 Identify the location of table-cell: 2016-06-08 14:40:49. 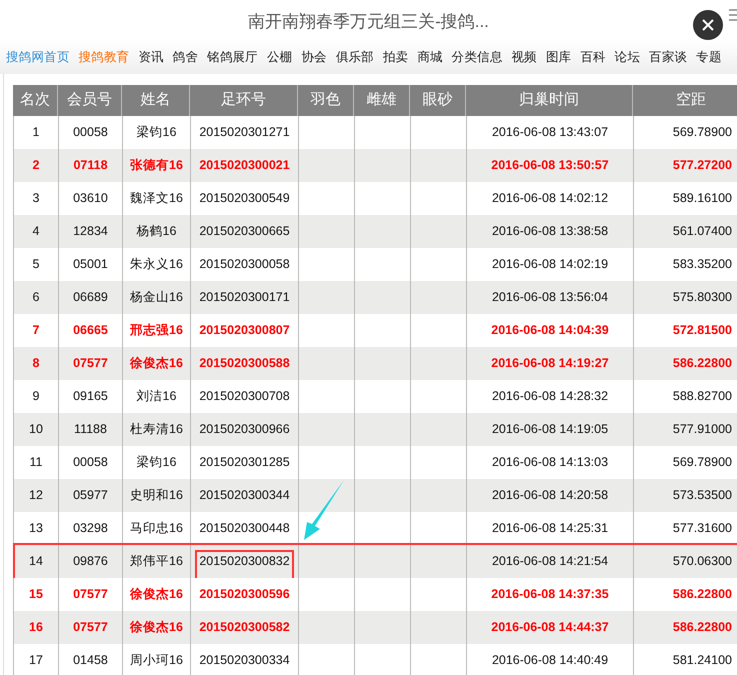
(549, 659).